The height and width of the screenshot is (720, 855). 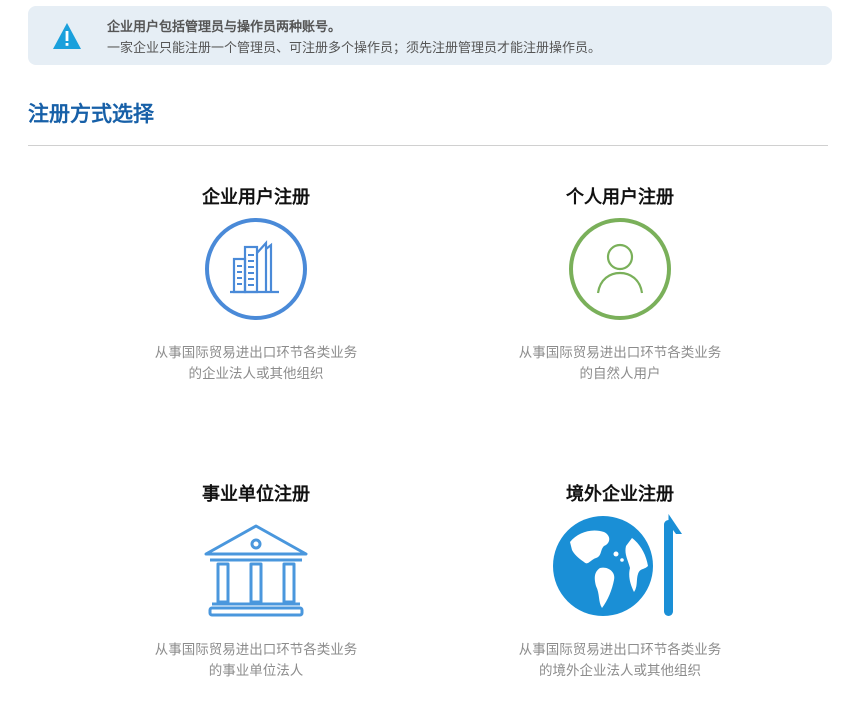 I want to click on personal-registration-card: 个人用户注册 从事国际贸易进出口环节各类业务 的自然人用户, so click(x=620, y=303).